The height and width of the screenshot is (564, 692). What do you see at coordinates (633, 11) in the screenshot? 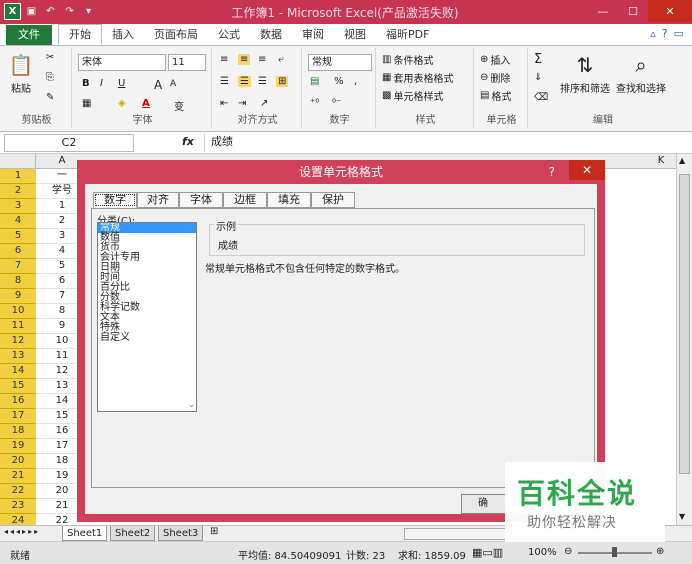
I see `maximize-button: ☐` at bounding box center [633, 11].